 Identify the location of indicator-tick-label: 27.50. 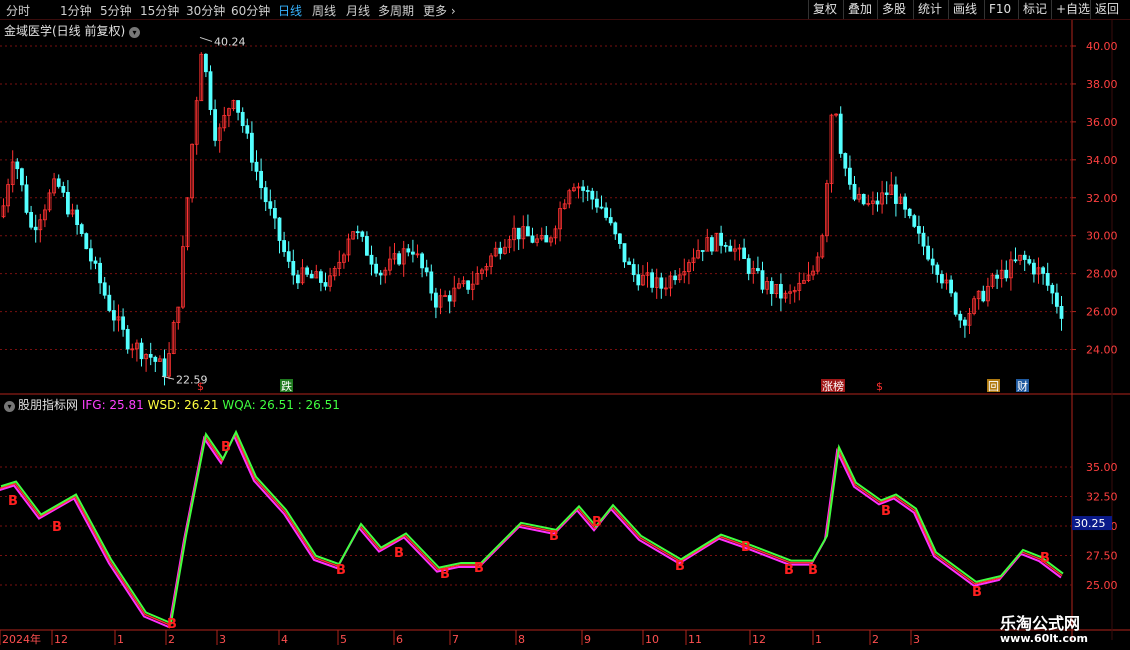
(1102, 556).